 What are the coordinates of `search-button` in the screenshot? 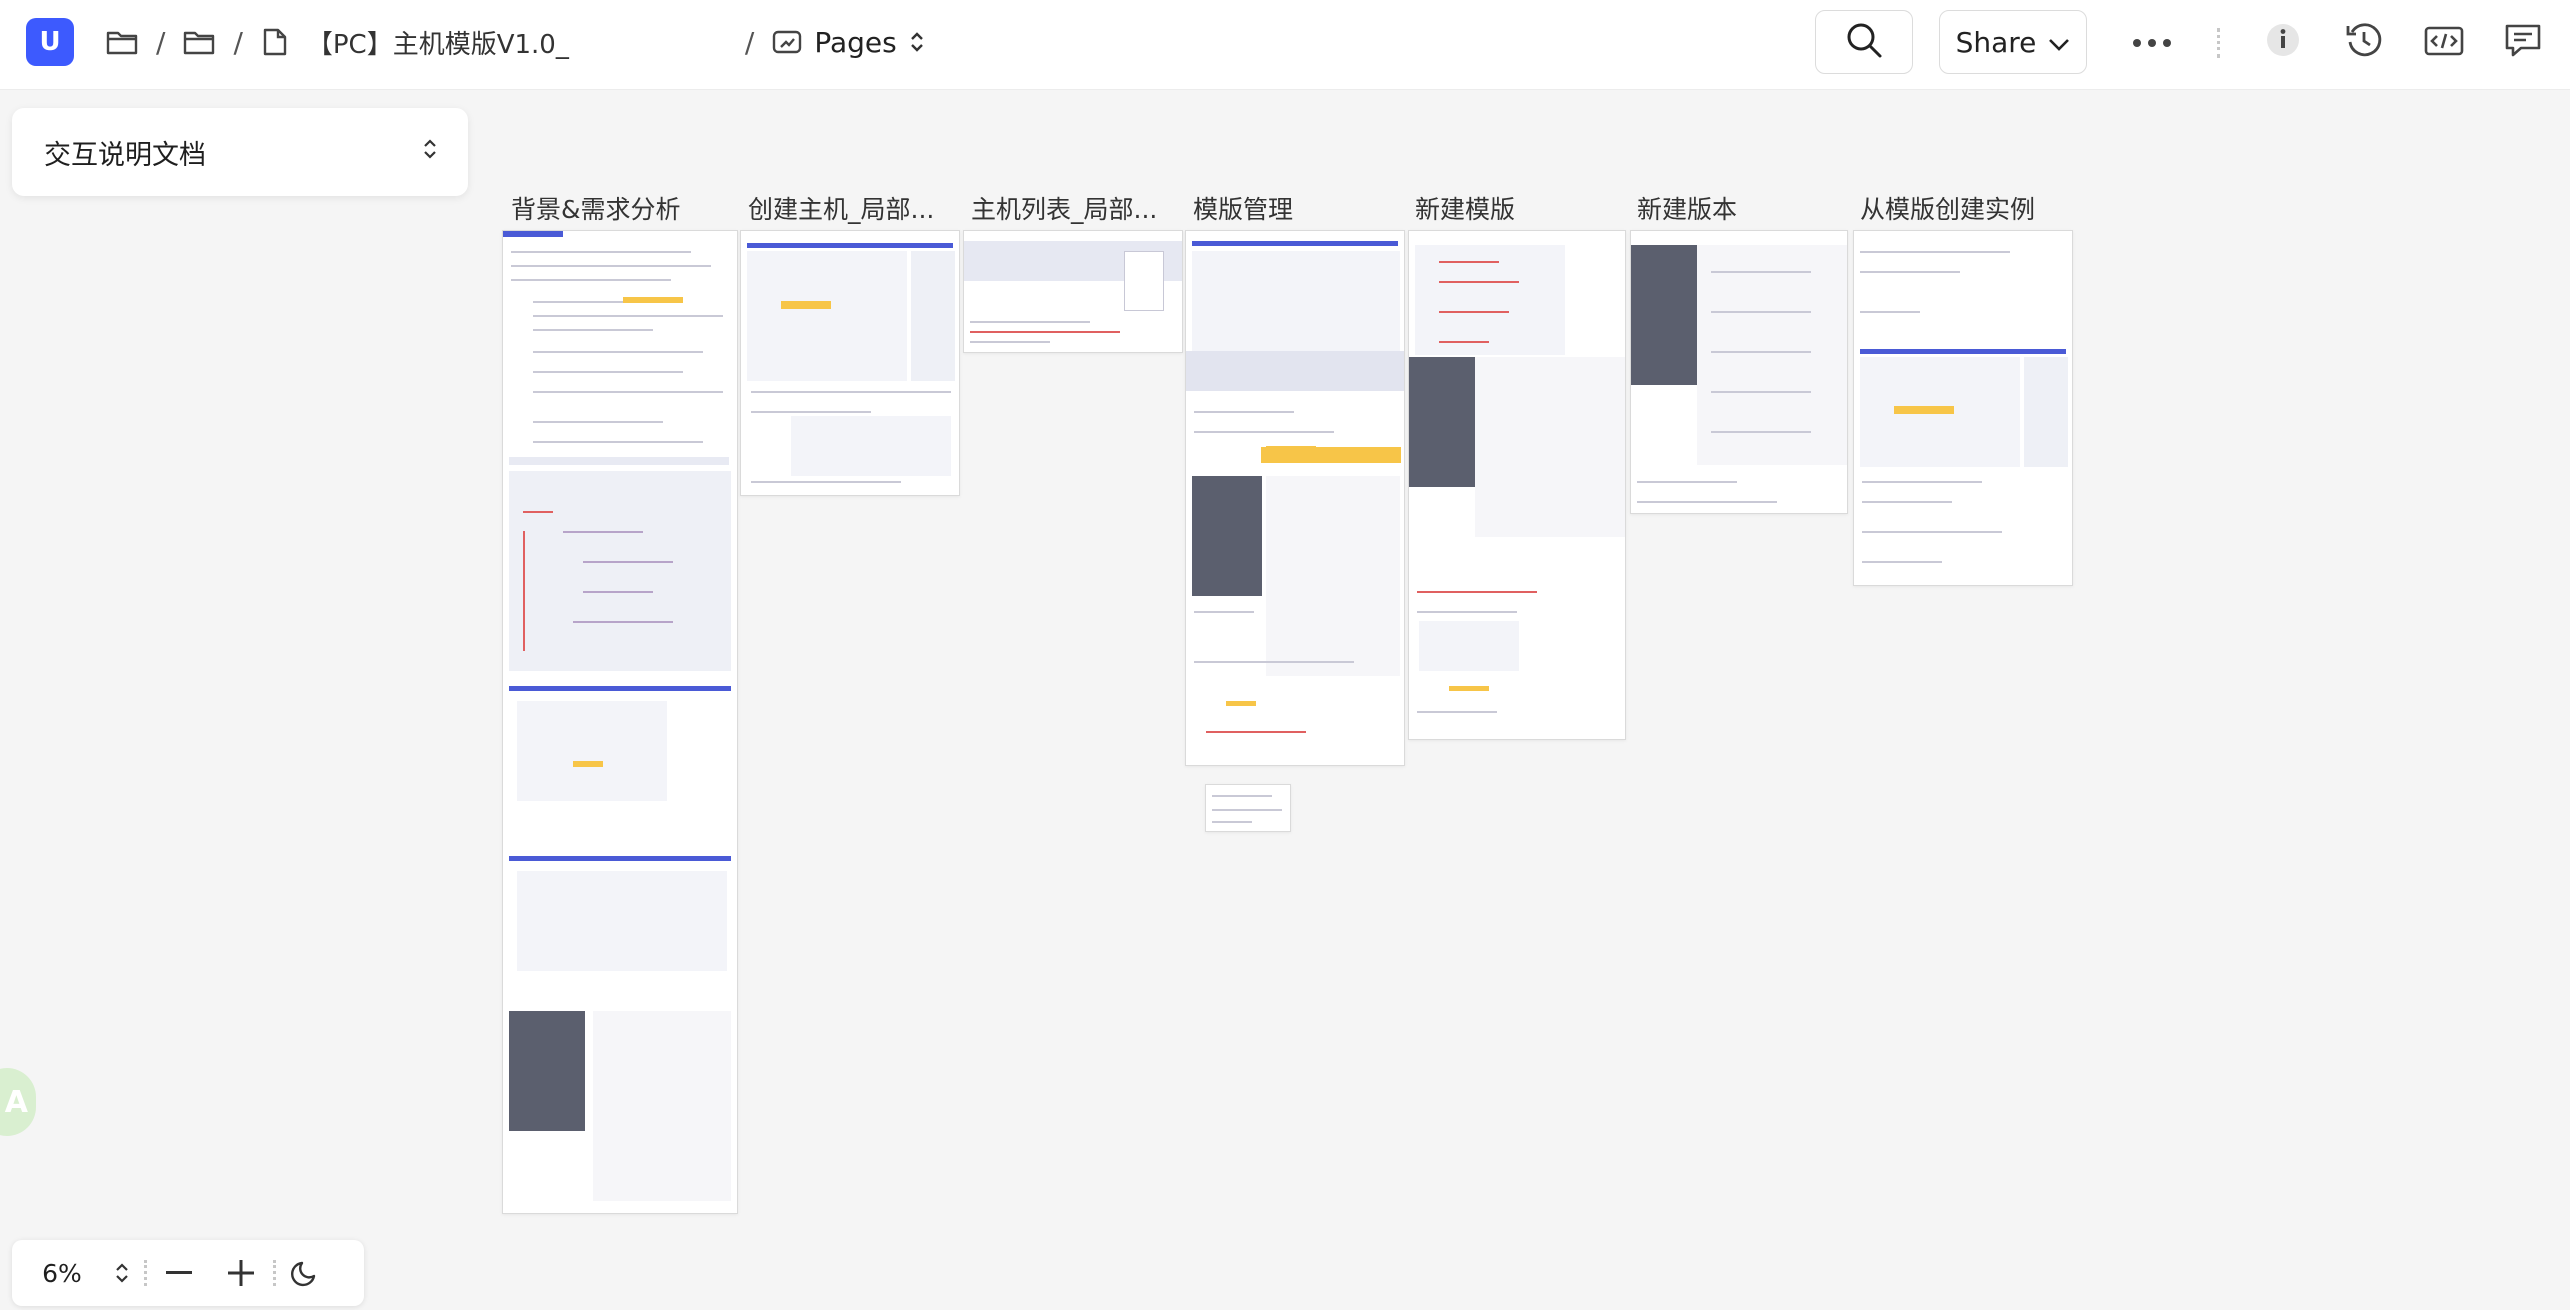 It's located at (1864, 42).